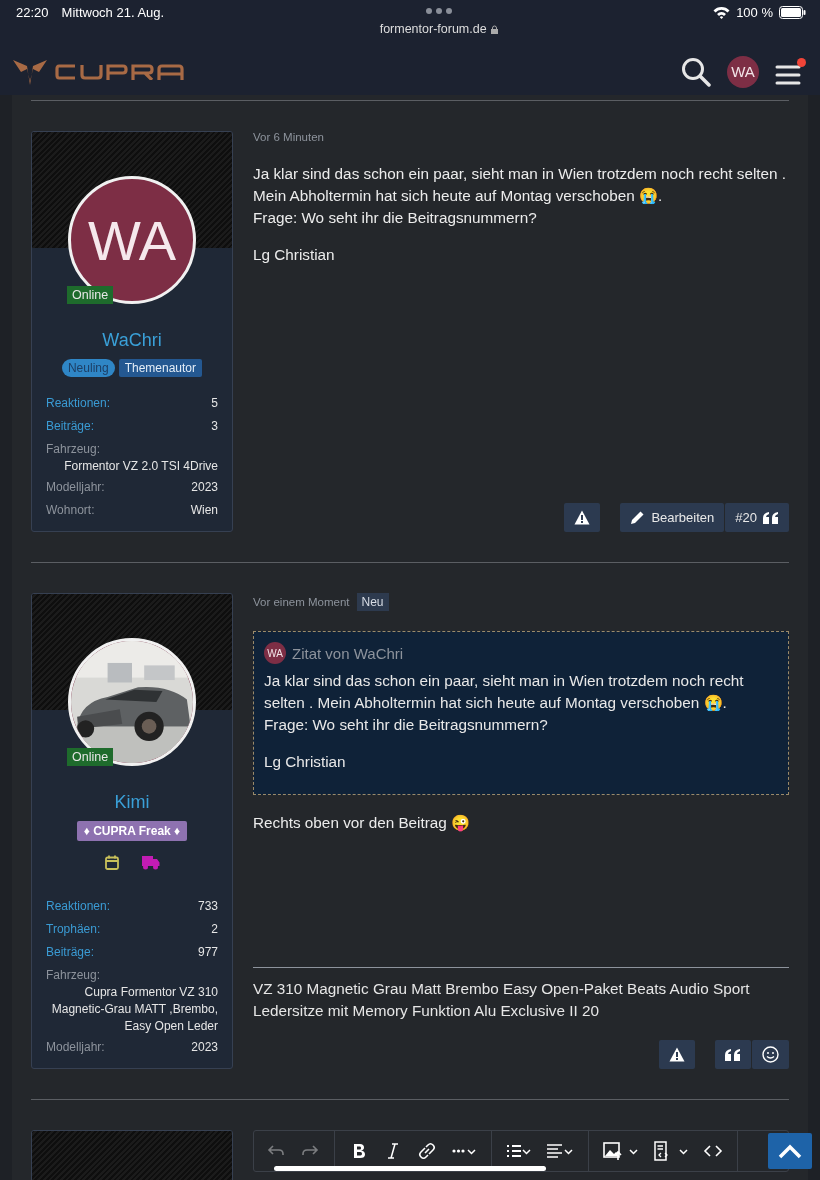 The image size is (820, 1180). Describe the element at coordinates (348, 653) in the screenshot. I see `quote-author-link: Zitat von WaChri` at that location.